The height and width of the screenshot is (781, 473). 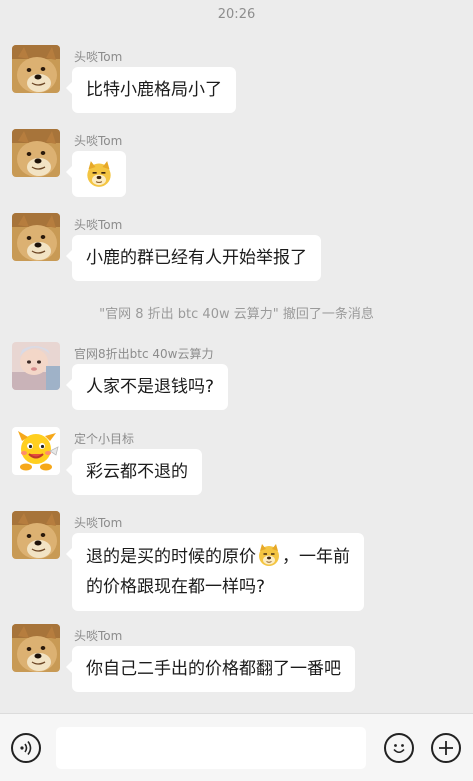 I want to click on sender-name: 定个小目标, so click(x=104, y=439).